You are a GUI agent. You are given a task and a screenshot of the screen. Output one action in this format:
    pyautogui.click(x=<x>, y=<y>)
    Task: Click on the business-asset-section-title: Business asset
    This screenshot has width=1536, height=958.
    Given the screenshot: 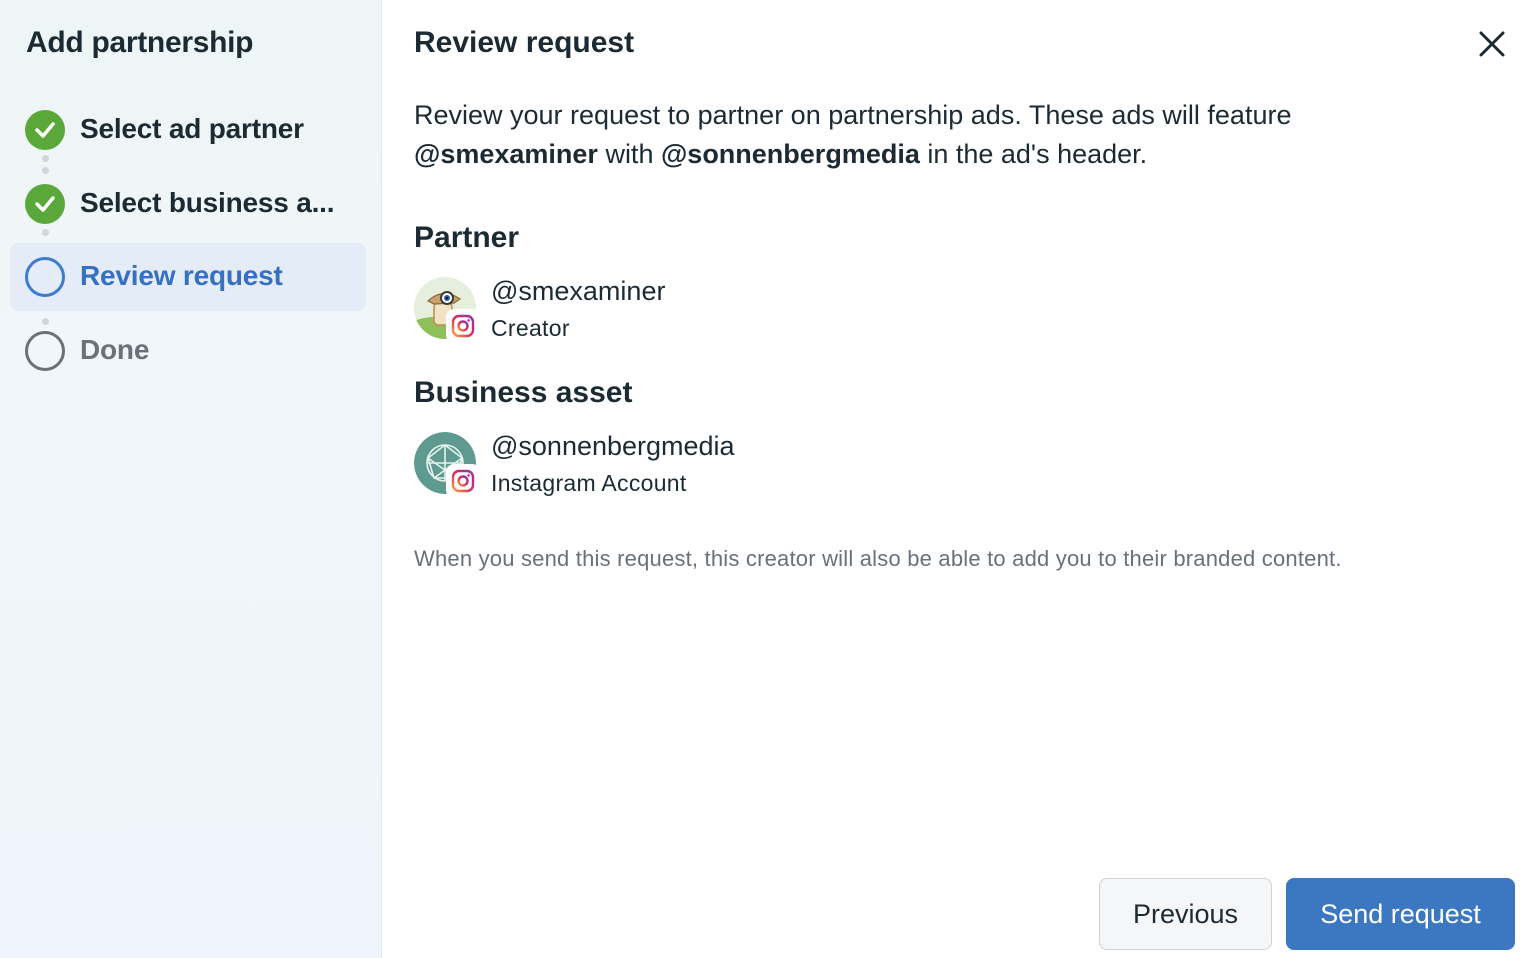 What is the action you would take?
    pyautogui.click(x=523, y=392)
    